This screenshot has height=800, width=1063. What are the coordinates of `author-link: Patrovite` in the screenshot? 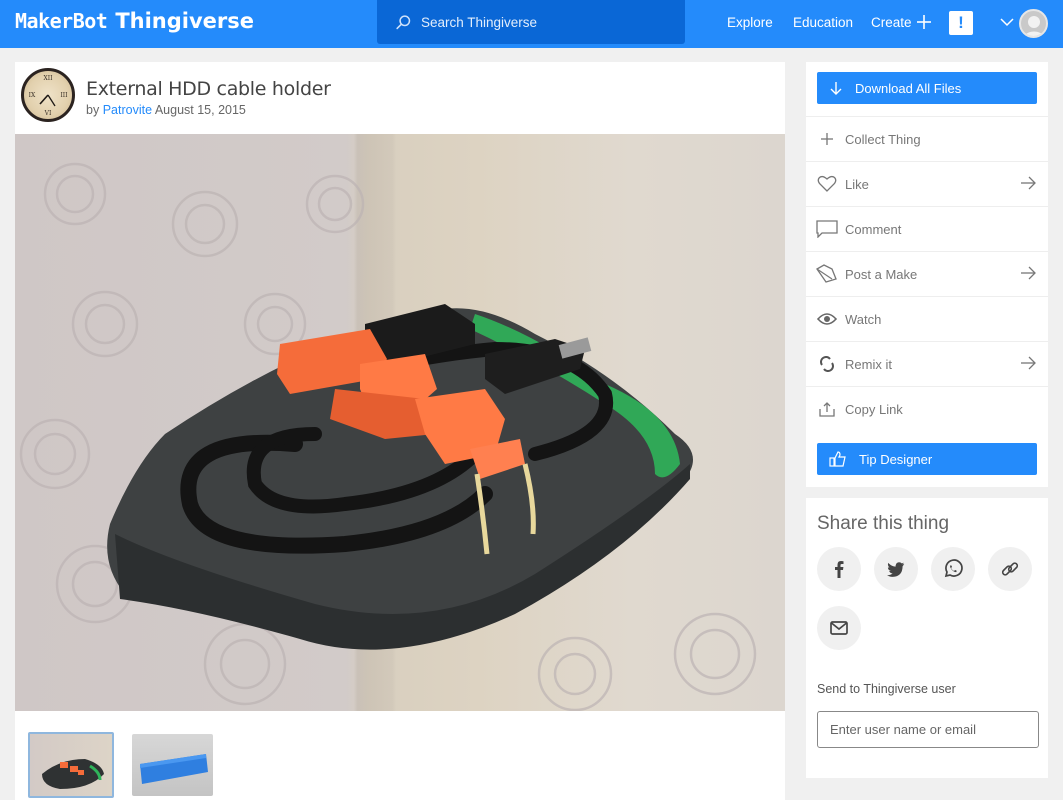 It's located at (127, 110).